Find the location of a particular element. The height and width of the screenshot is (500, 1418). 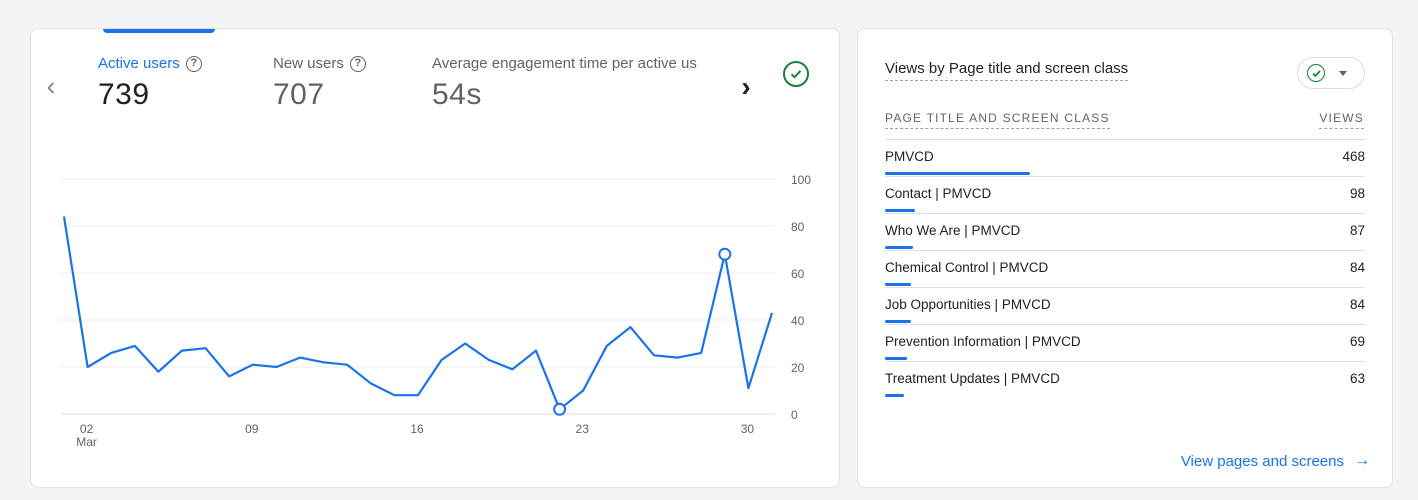

row-value: 468 is located at coordinates (1353, 156).